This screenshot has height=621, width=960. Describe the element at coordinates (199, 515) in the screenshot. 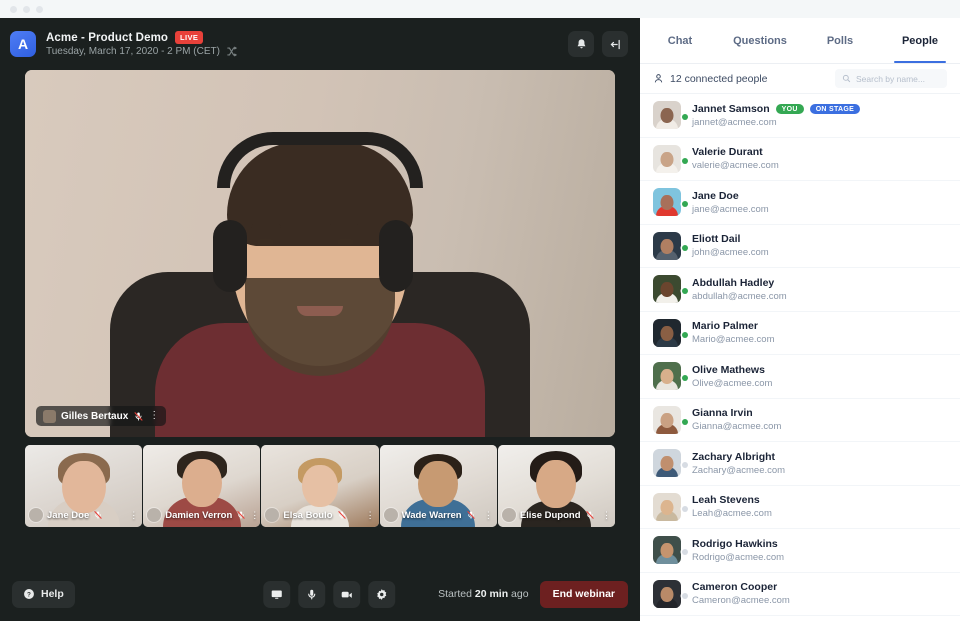

I see `participant-name: Damien Verron` at that location.